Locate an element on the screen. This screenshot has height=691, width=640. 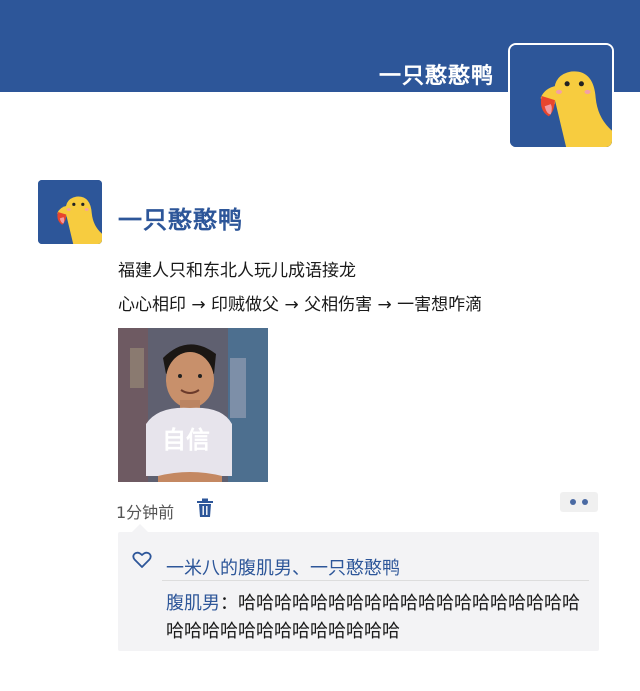
comment-author: 腹肌男 is located at coordinates (193, 603).